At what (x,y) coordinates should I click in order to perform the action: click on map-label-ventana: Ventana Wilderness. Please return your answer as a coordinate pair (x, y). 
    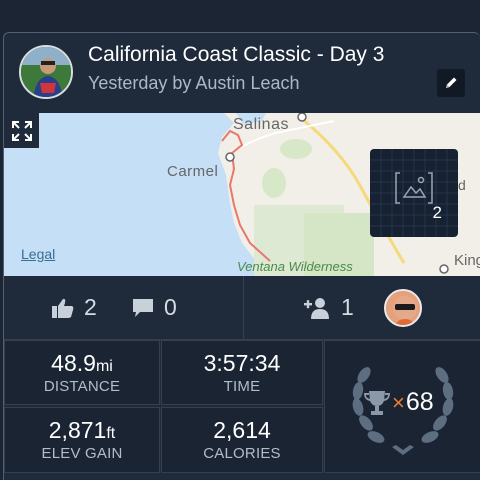
    Looking at the image, I should click on (295, 266).